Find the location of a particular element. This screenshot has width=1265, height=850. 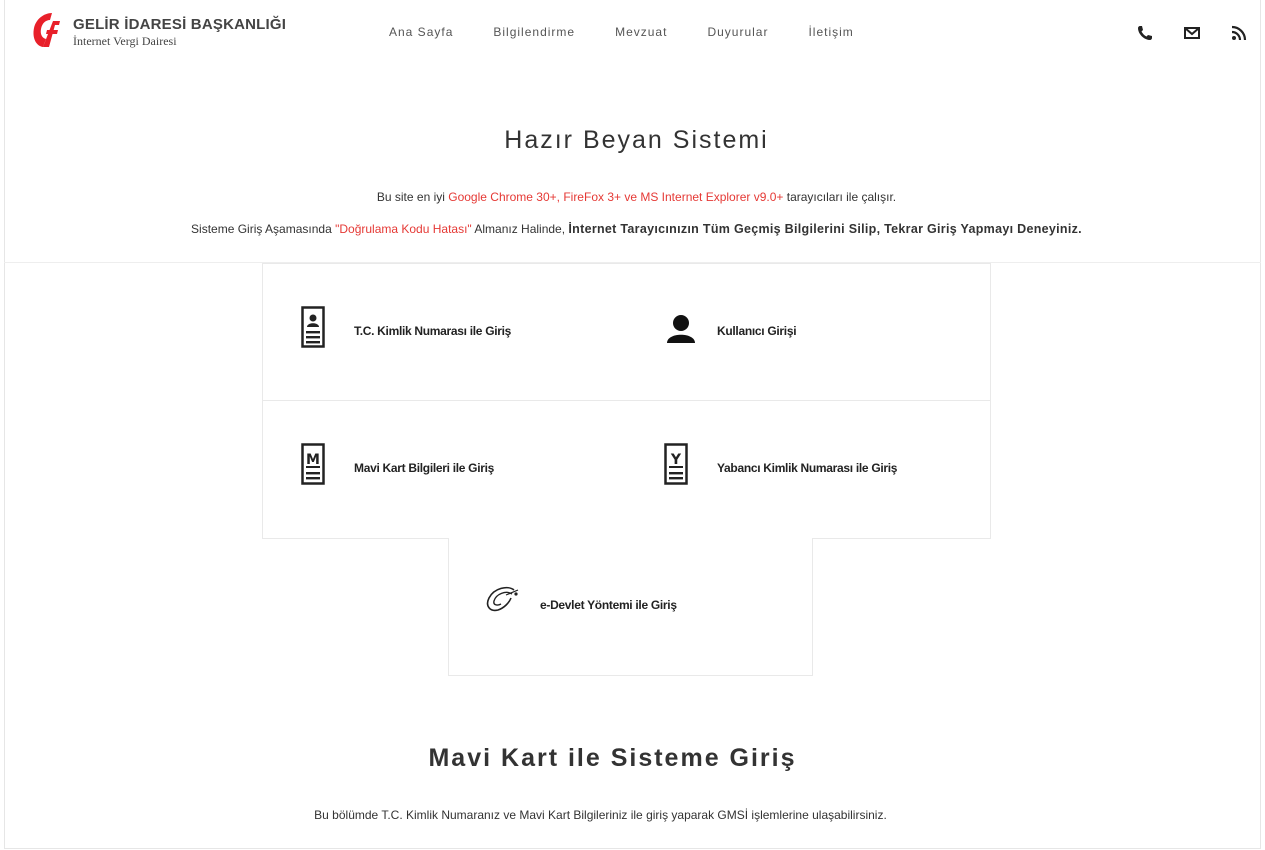

user-icon is located at coordinates (681, 329).